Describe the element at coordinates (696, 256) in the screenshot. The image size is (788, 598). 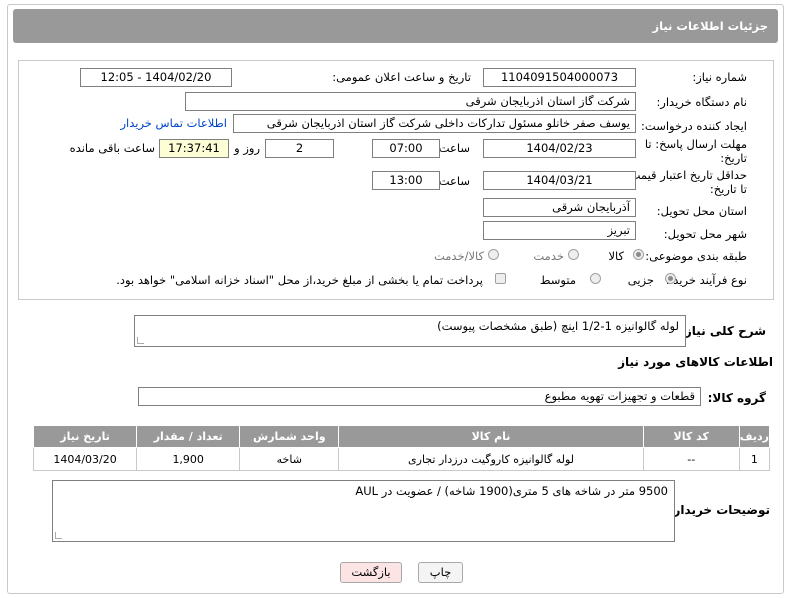
I see `category-label: طبقه بندی موضوعی:` at that location.